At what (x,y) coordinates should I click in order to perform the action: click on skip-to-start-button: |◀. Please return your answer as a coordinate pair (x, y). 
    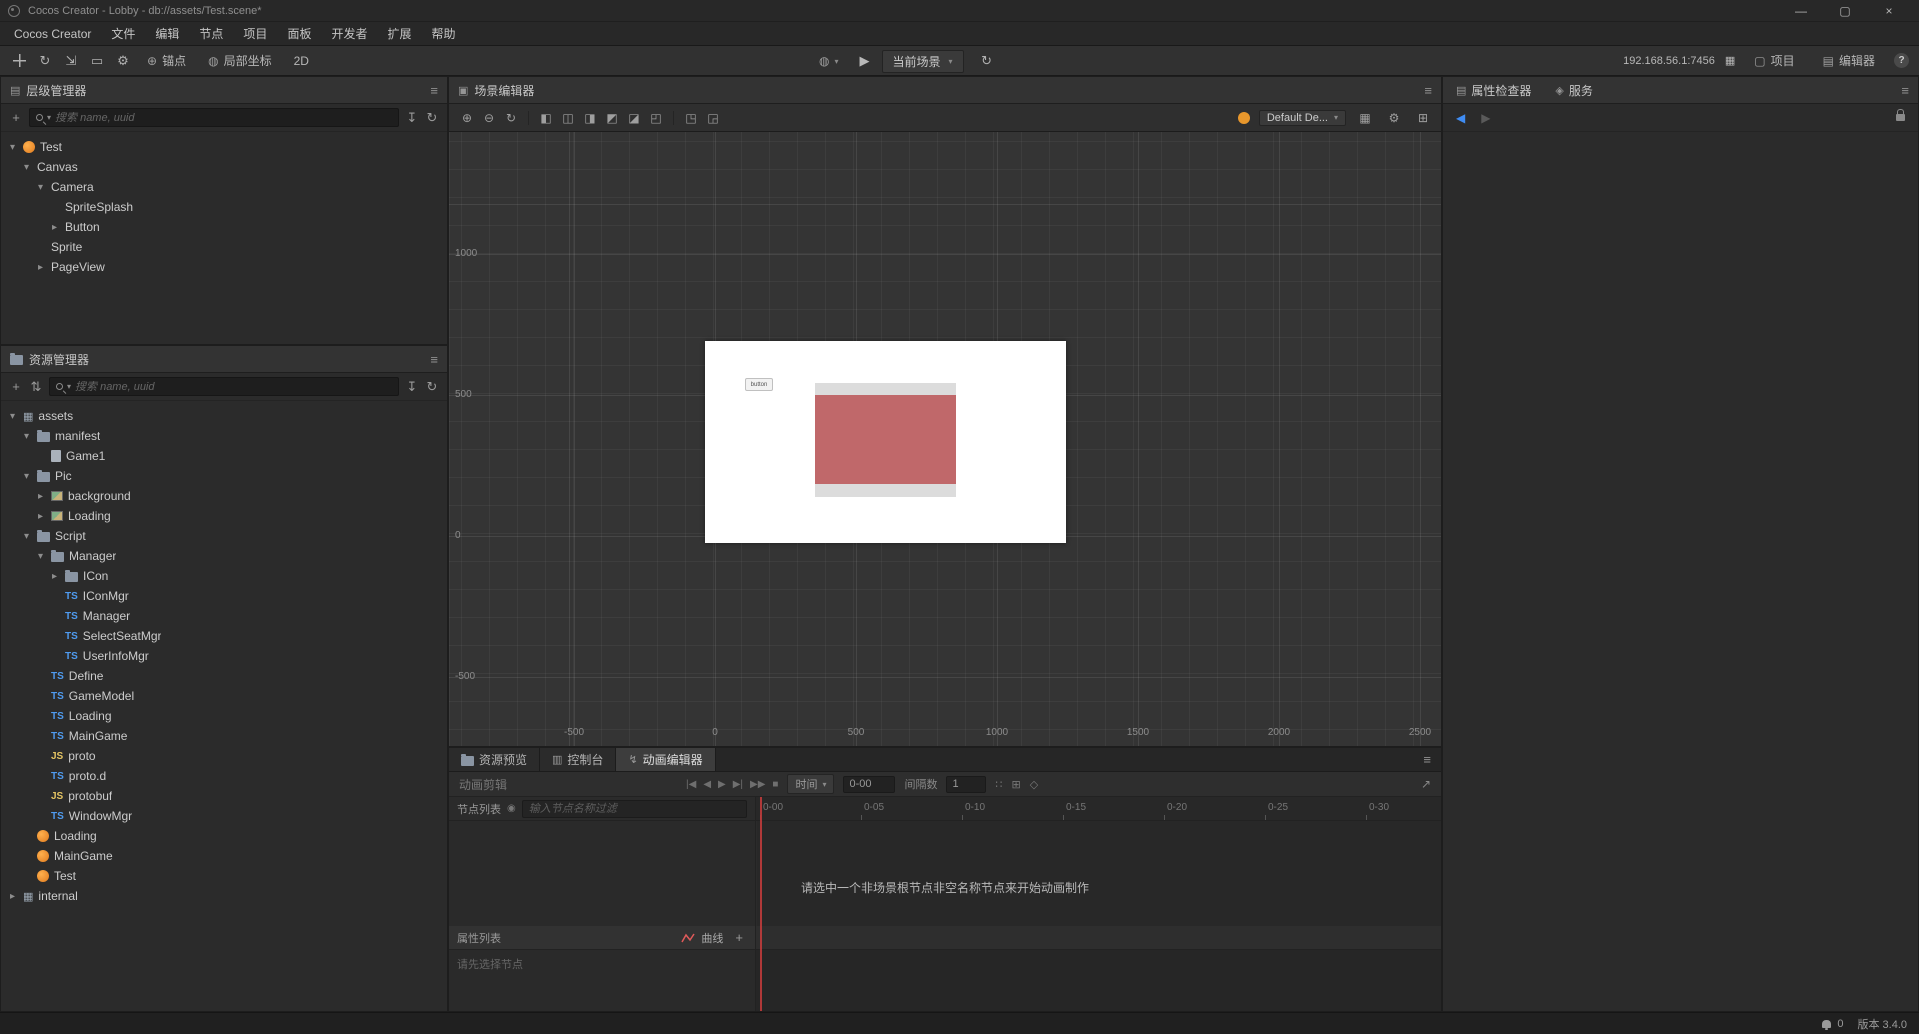
    Looking at the image, I should click on (691, 784).